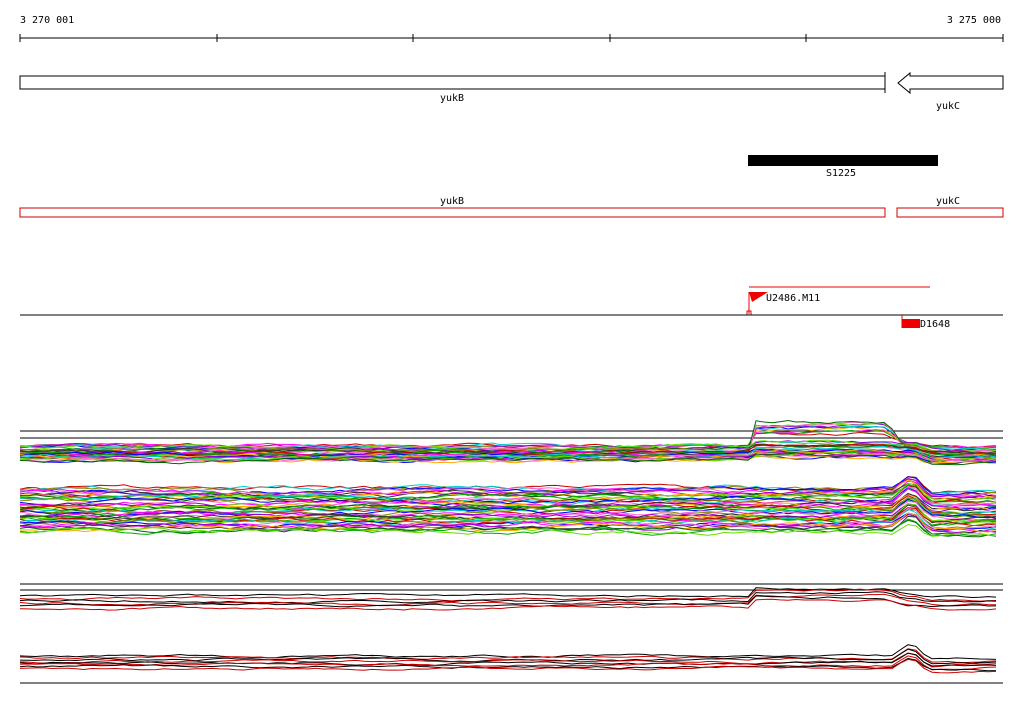 This screenshot has height=718, width=1024. What do you see at coordinates (843, 167) in the screenshot?
I see `segment-track: S1225` at bounding box center [843, 167].